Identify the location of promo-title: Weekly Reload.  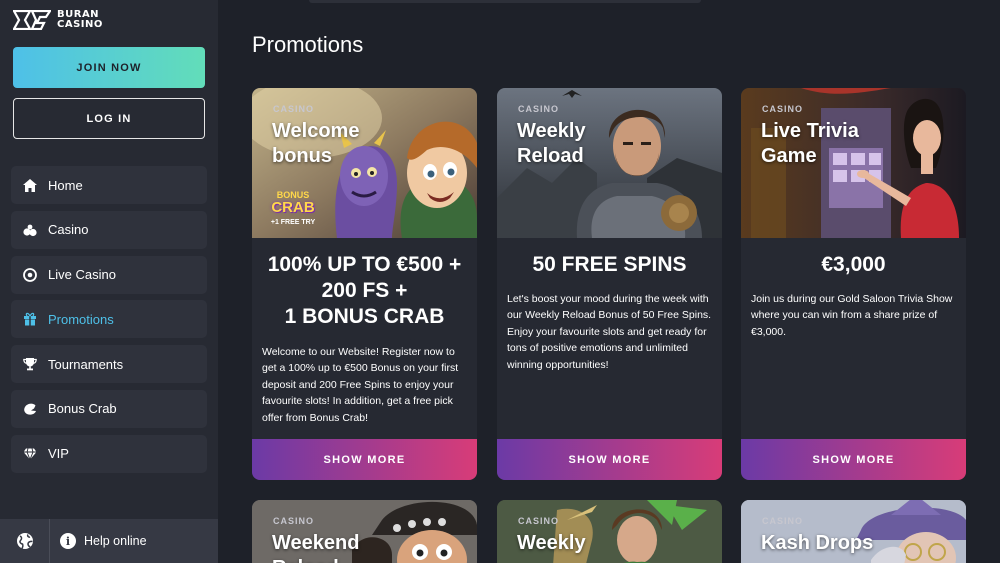
(551, 143).